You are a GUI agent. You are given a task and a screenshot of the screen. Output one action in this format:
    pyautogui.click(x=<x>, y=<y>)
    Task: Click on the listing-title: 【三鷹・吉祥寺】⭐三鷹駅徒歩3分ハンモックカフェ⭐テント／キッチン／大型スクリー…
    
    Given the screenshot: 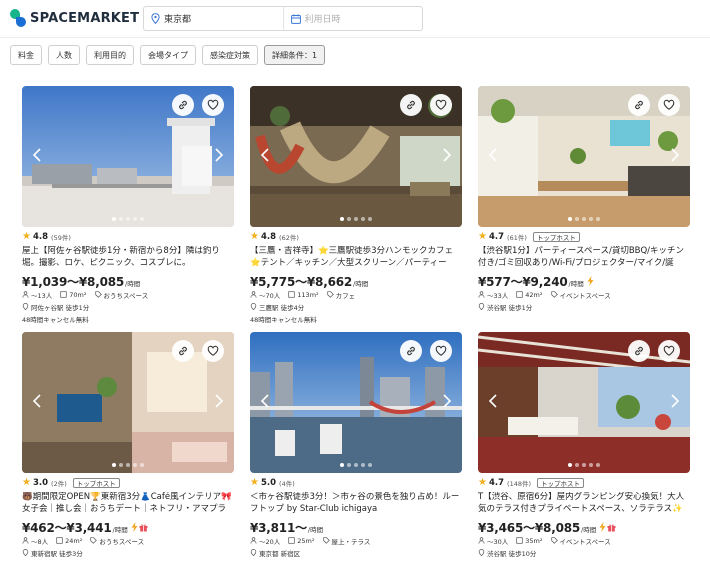 What is the action you would take?
    pyautogui.click(x=356, y=257)
    